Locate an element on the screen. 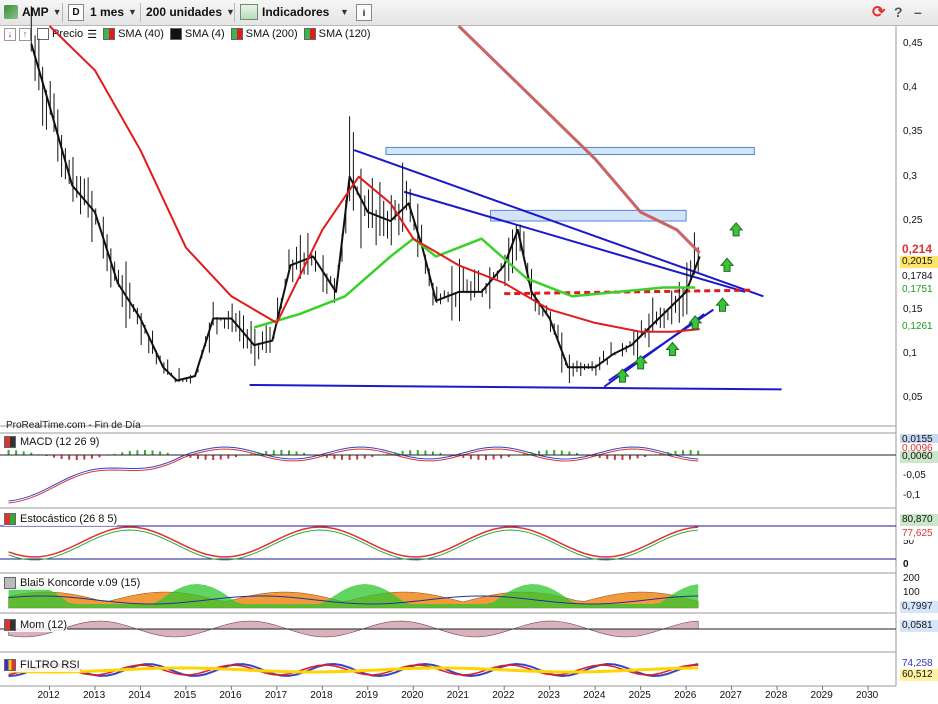  time-tick: 2030 is located at coordinates (867, 695).